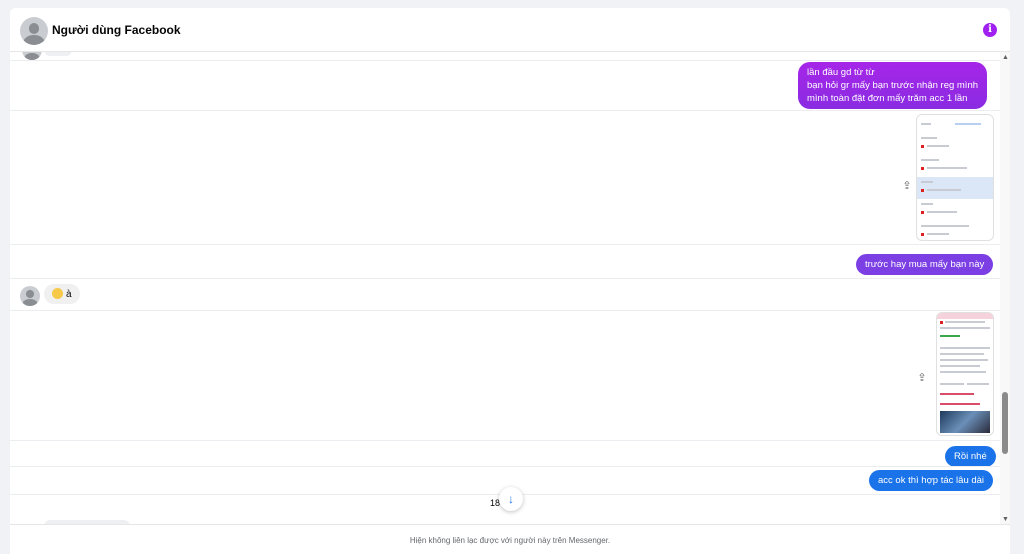  What do you see at coordinates (990, 30) in the screenshot?
I see `info-icon: i` at bounding box center [990, 30].